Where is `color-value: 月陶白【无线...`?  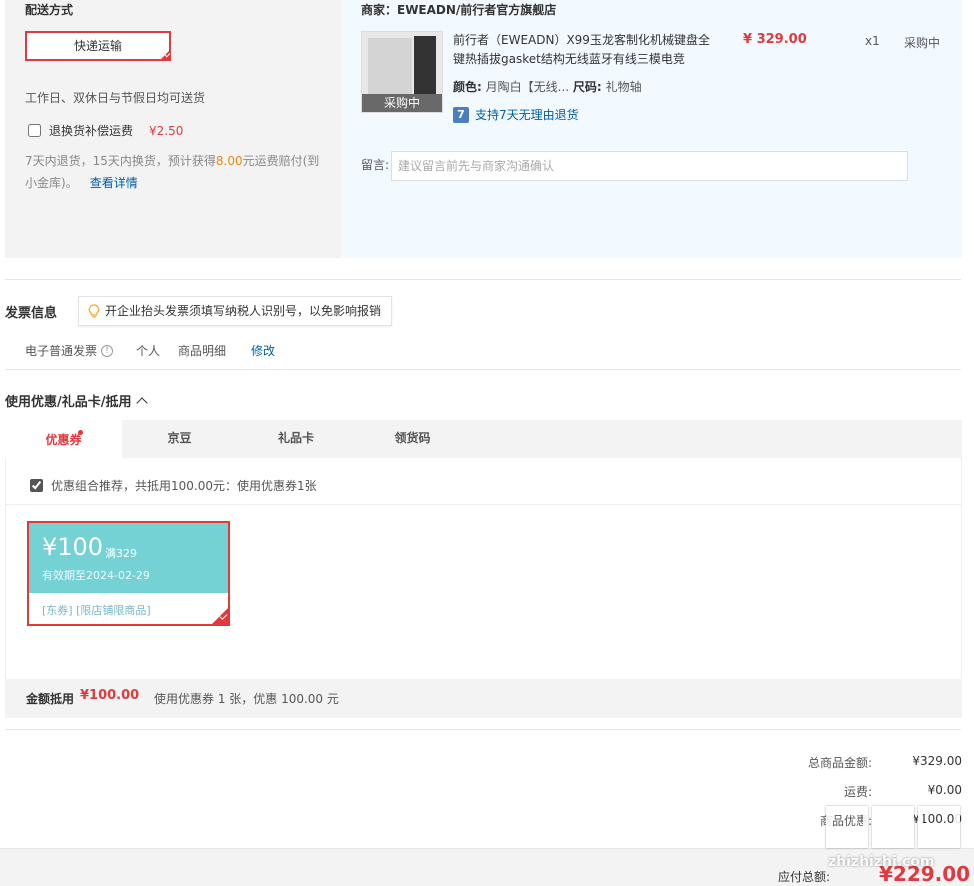 color-value: 月陶白【无线... is located at coordinates (527, 87).